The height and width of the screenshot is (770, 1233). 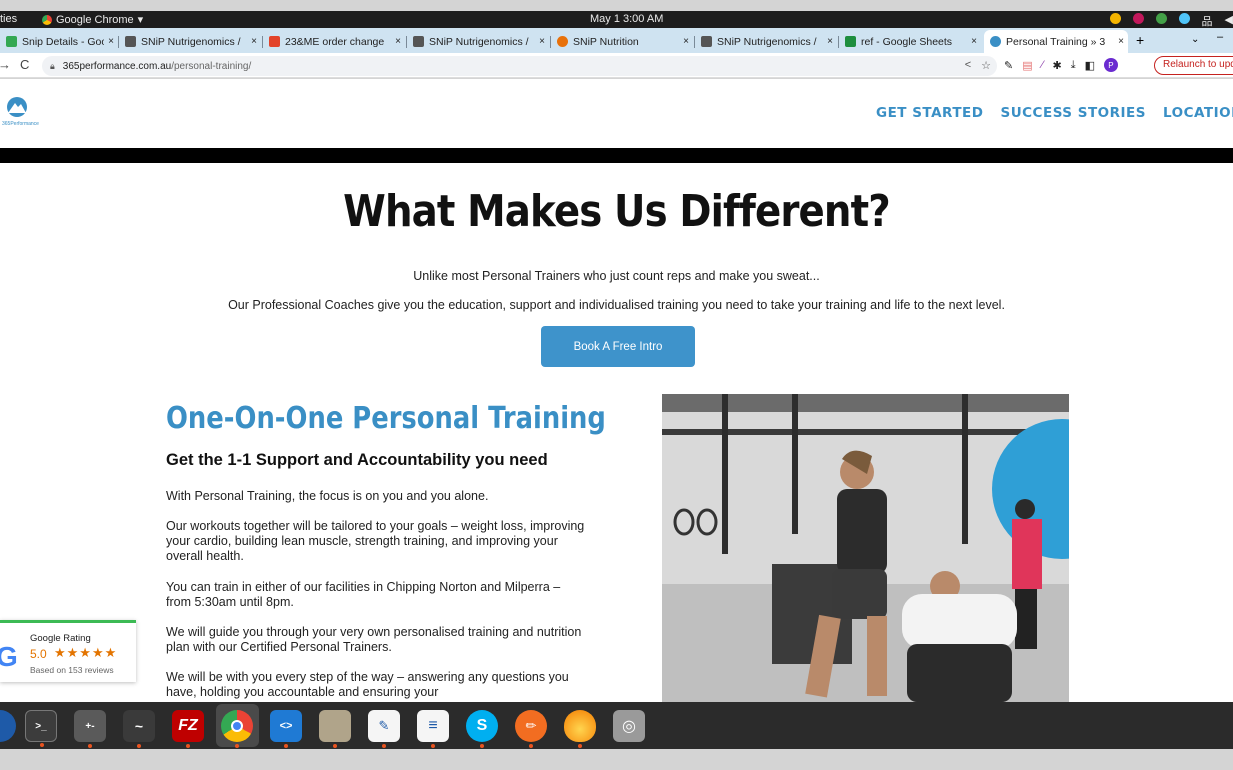 What do you see at coordinates (5, 64) in the screenshot?
I see `forward-arrow-icon: →` at bounding box center [5, 64].